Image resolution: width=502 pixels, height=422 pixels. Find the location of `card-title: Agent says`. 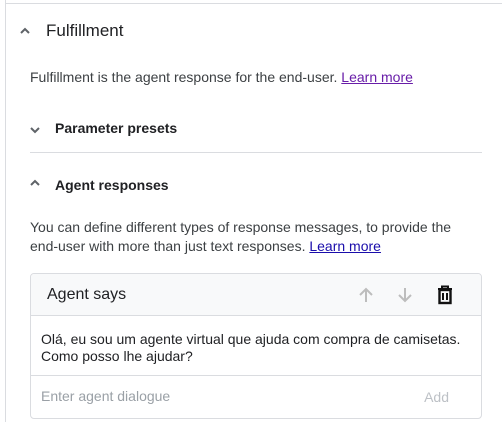

card-title: Agent says is located at coordinates (87, 294).